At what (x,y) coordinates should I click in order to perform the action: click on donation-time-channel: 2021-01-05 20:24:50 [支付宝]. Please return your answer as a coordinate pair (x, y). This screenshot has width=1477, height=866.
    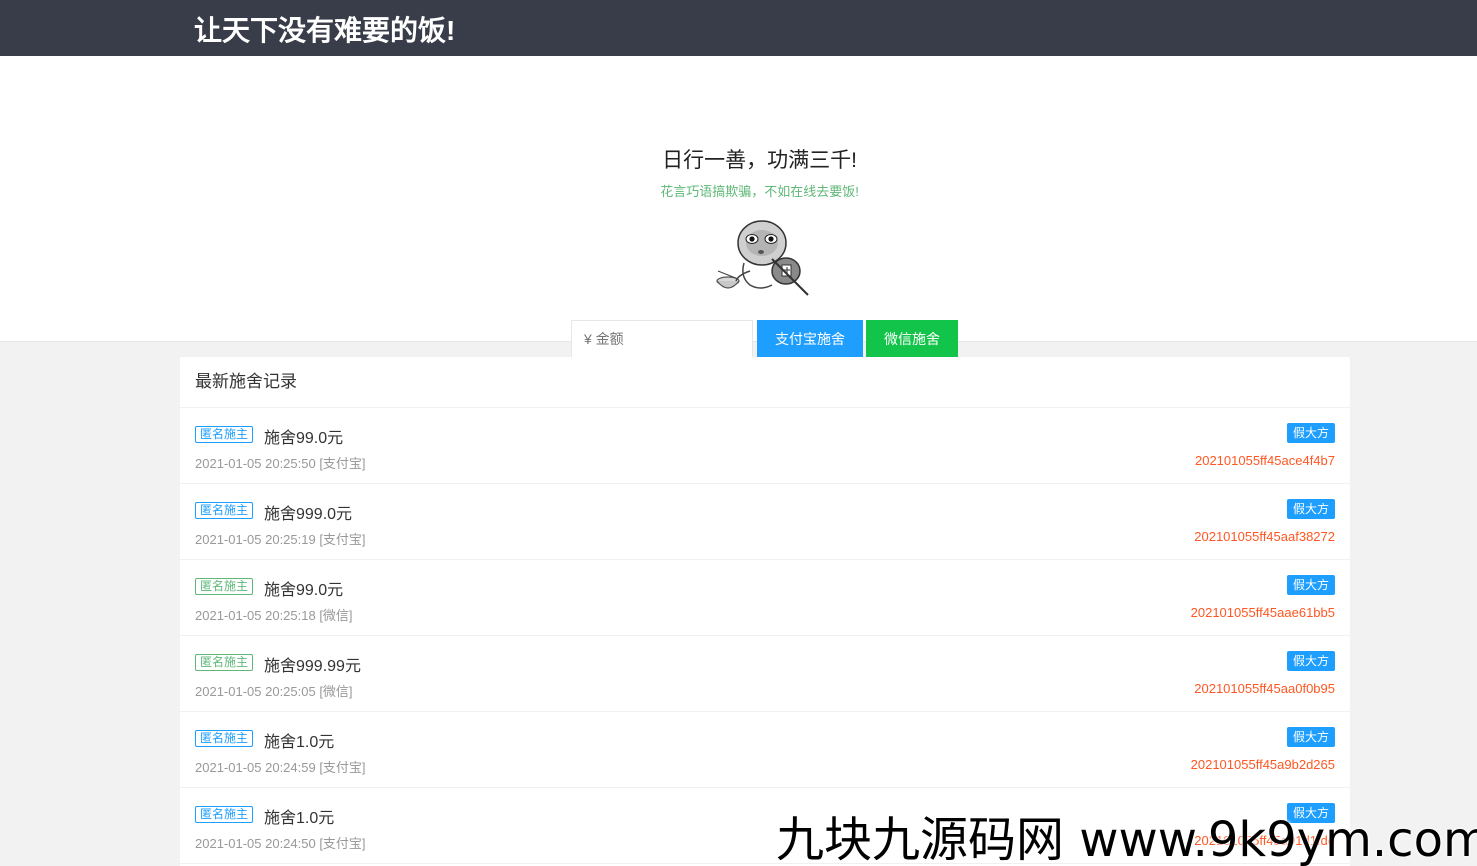
    Looking at the image, I should click on (280, 843).